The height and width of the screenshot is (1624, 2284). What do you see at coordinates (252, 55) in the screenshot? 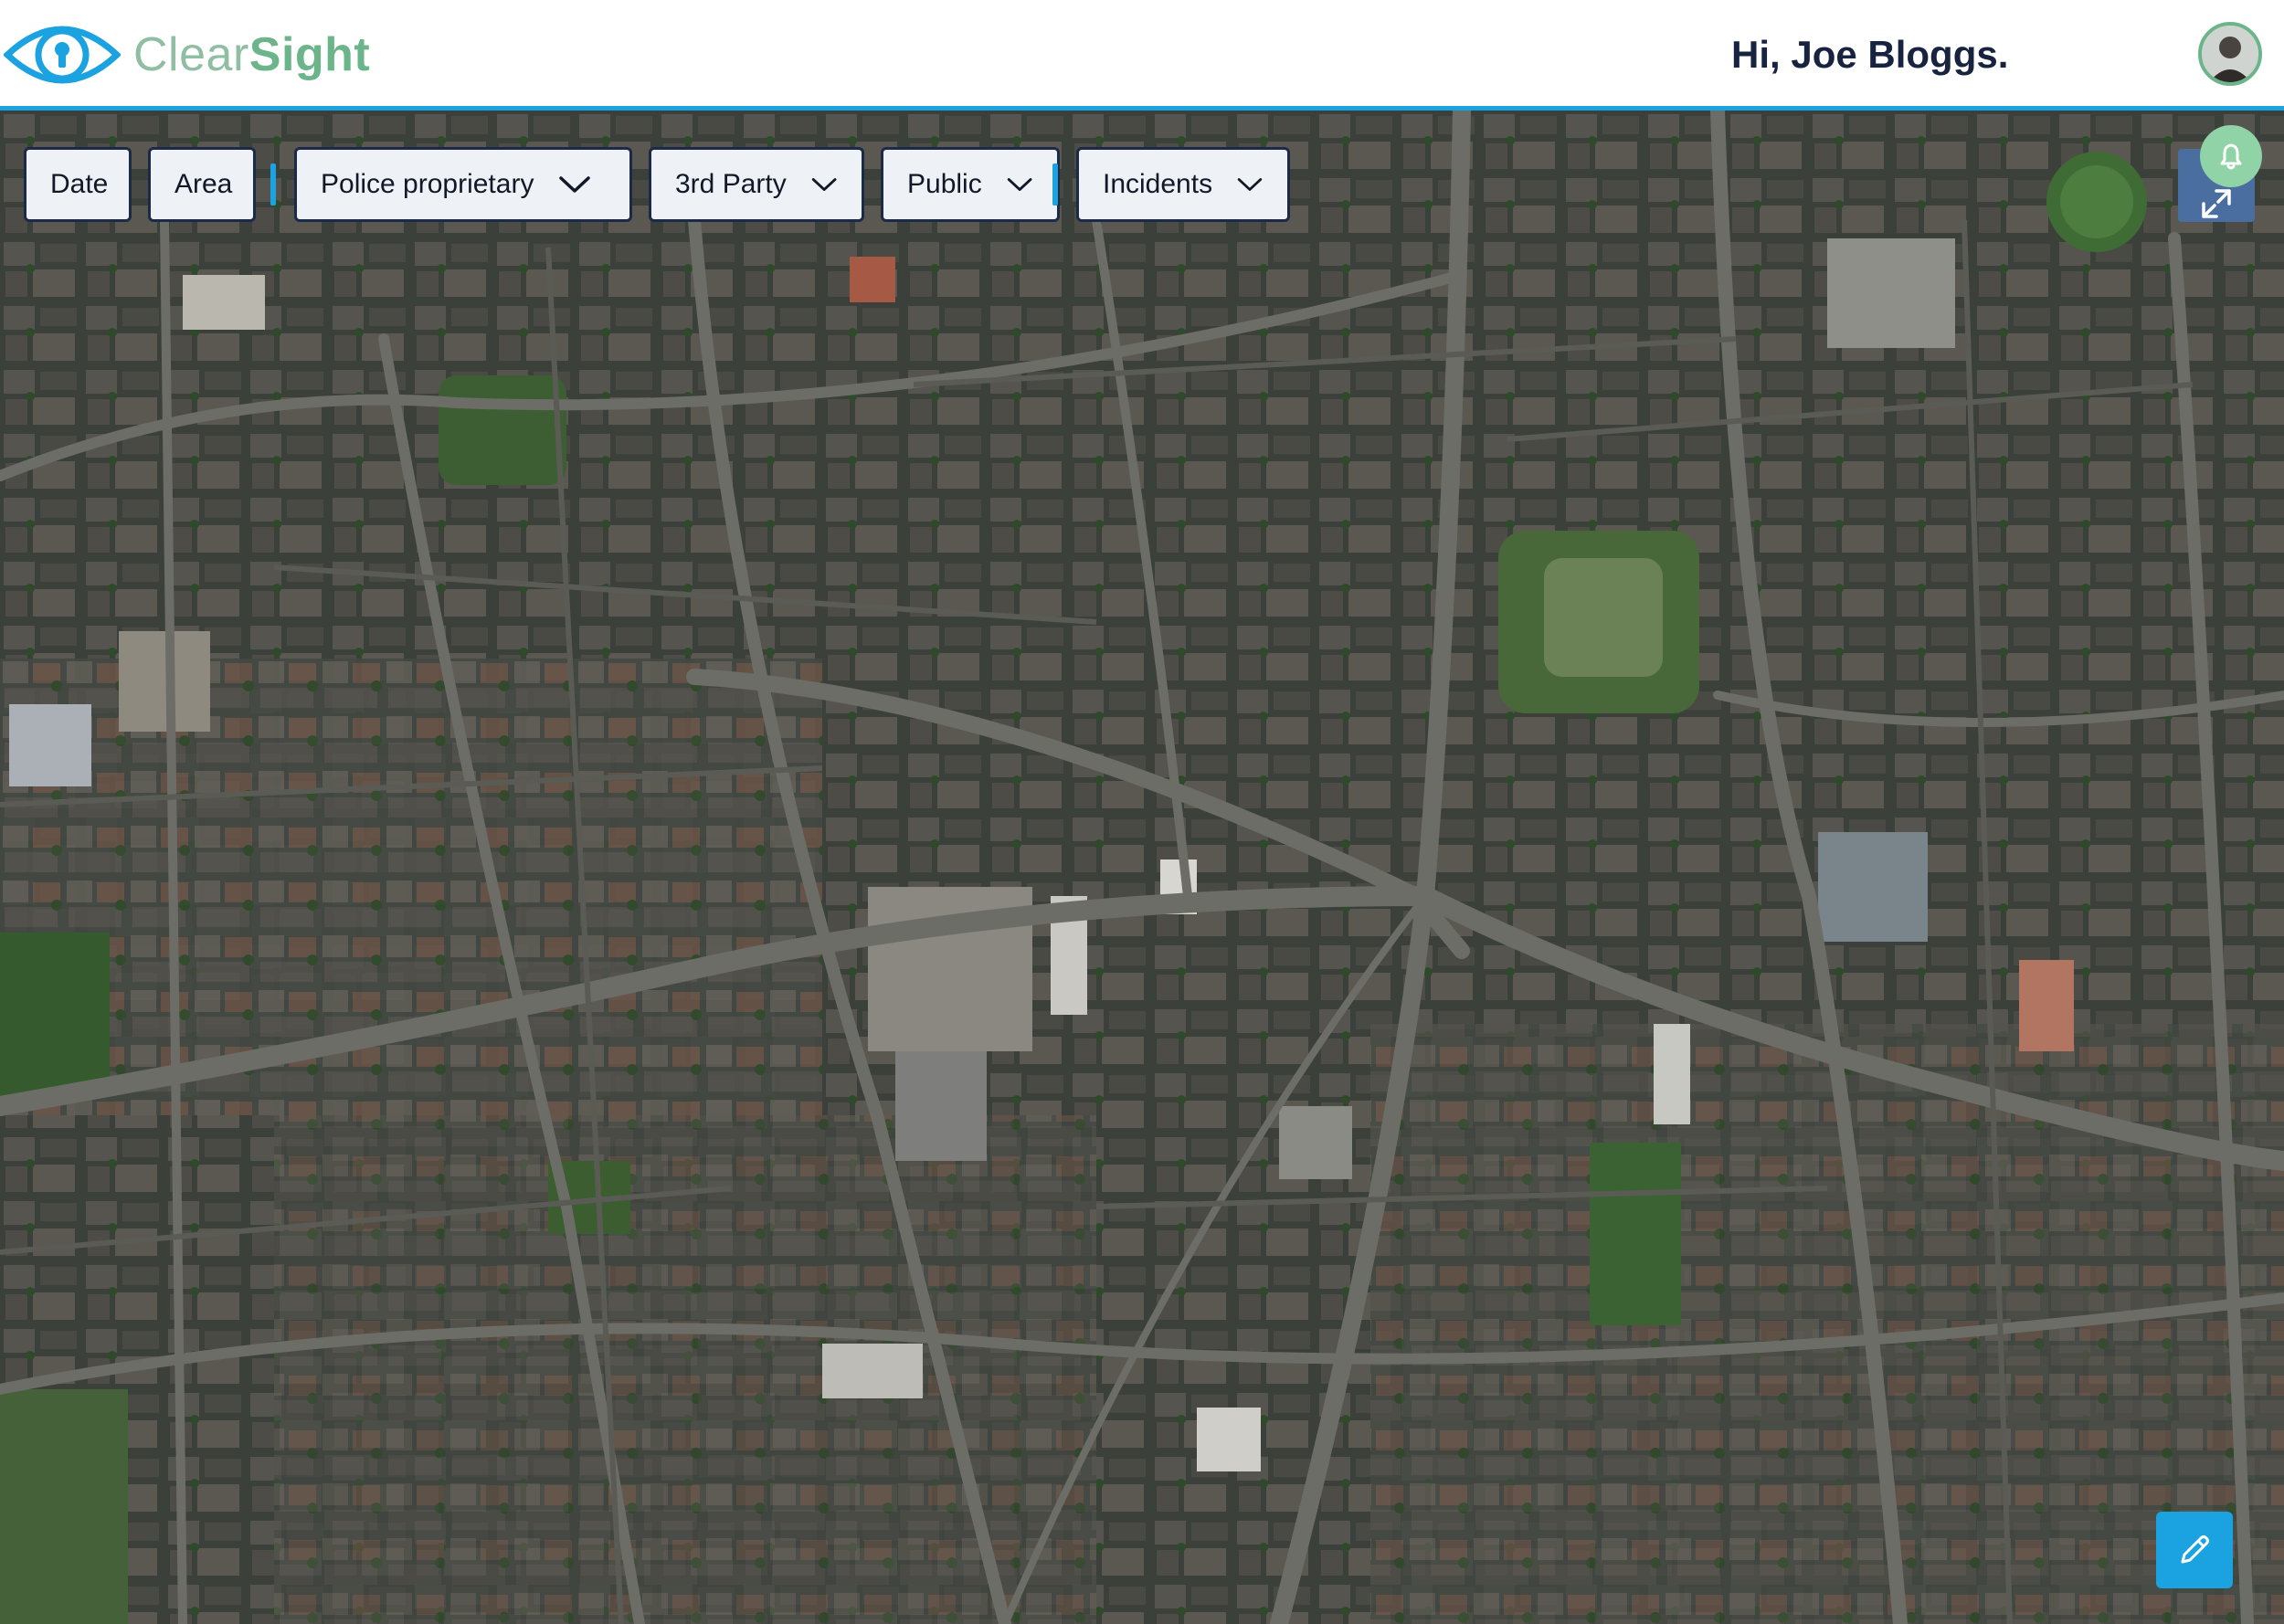
I see `logo-wordmark: ClearSight` at bounding box center [252, 55].